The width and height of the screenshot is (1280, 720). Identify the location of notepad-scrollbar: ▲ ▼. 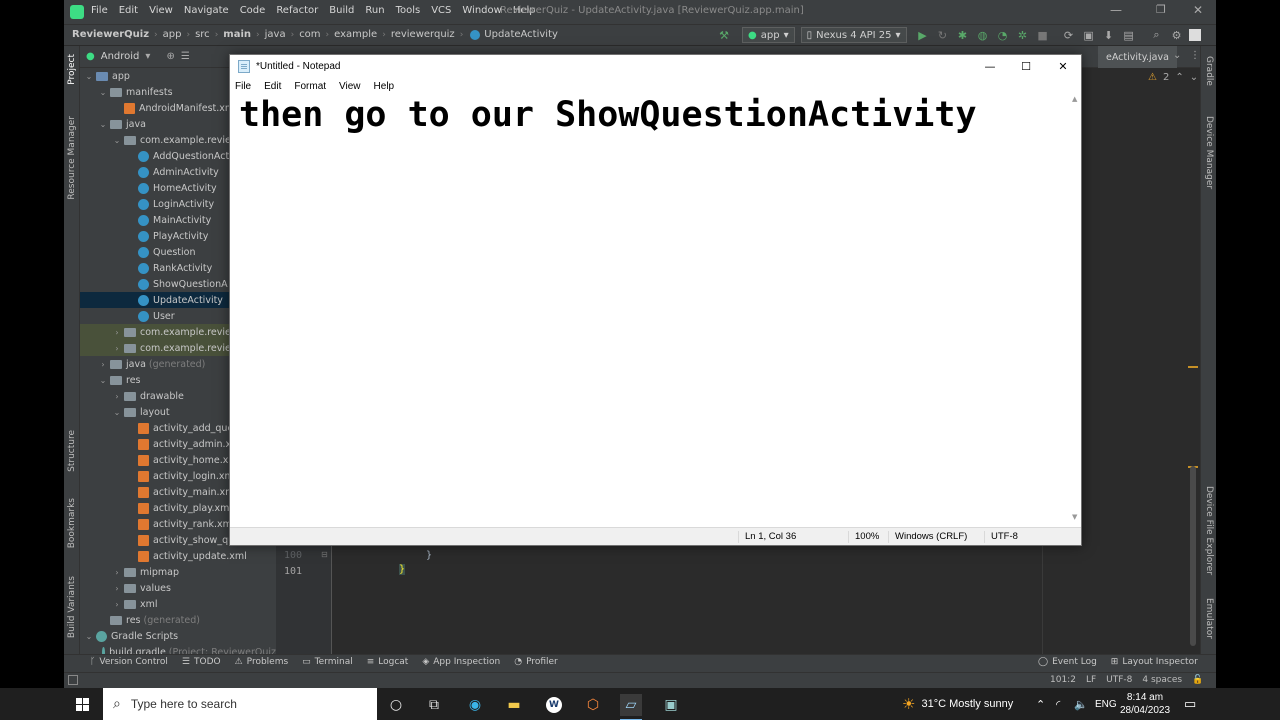
(1076, 310).